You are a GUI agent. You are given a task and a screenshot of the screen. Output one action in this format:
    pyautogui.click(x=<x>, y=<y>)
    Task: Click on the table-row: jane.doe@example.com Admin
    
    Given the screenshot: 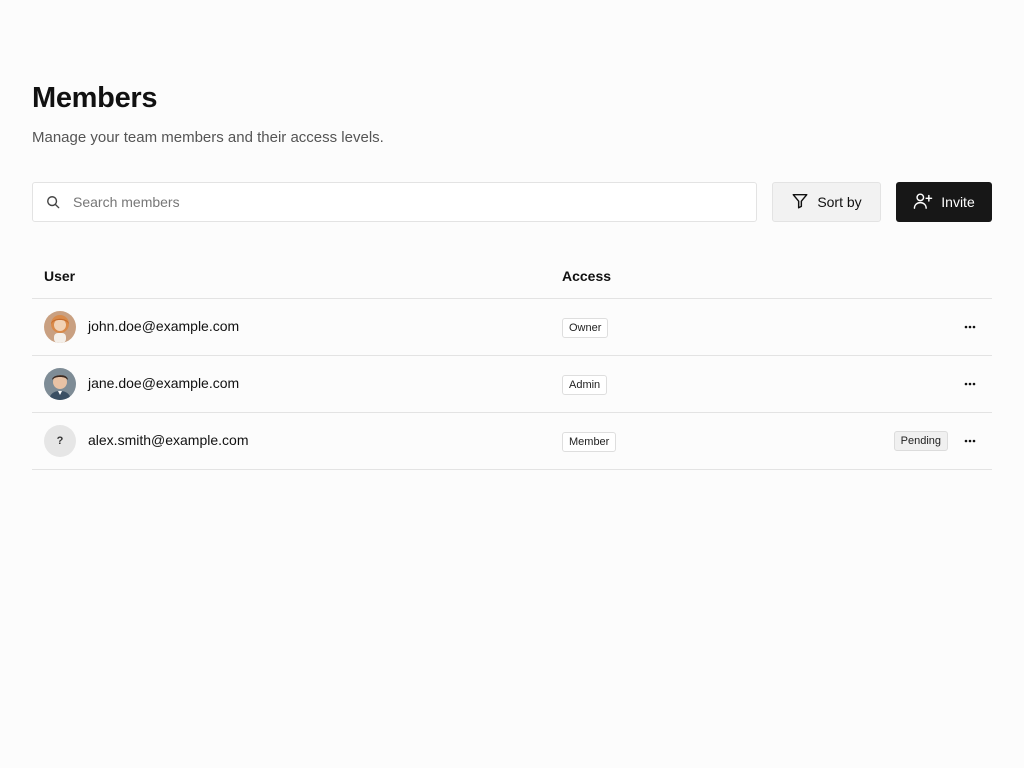 What is the action you would take?
    pyautogui.click(x=512, y=384)
    